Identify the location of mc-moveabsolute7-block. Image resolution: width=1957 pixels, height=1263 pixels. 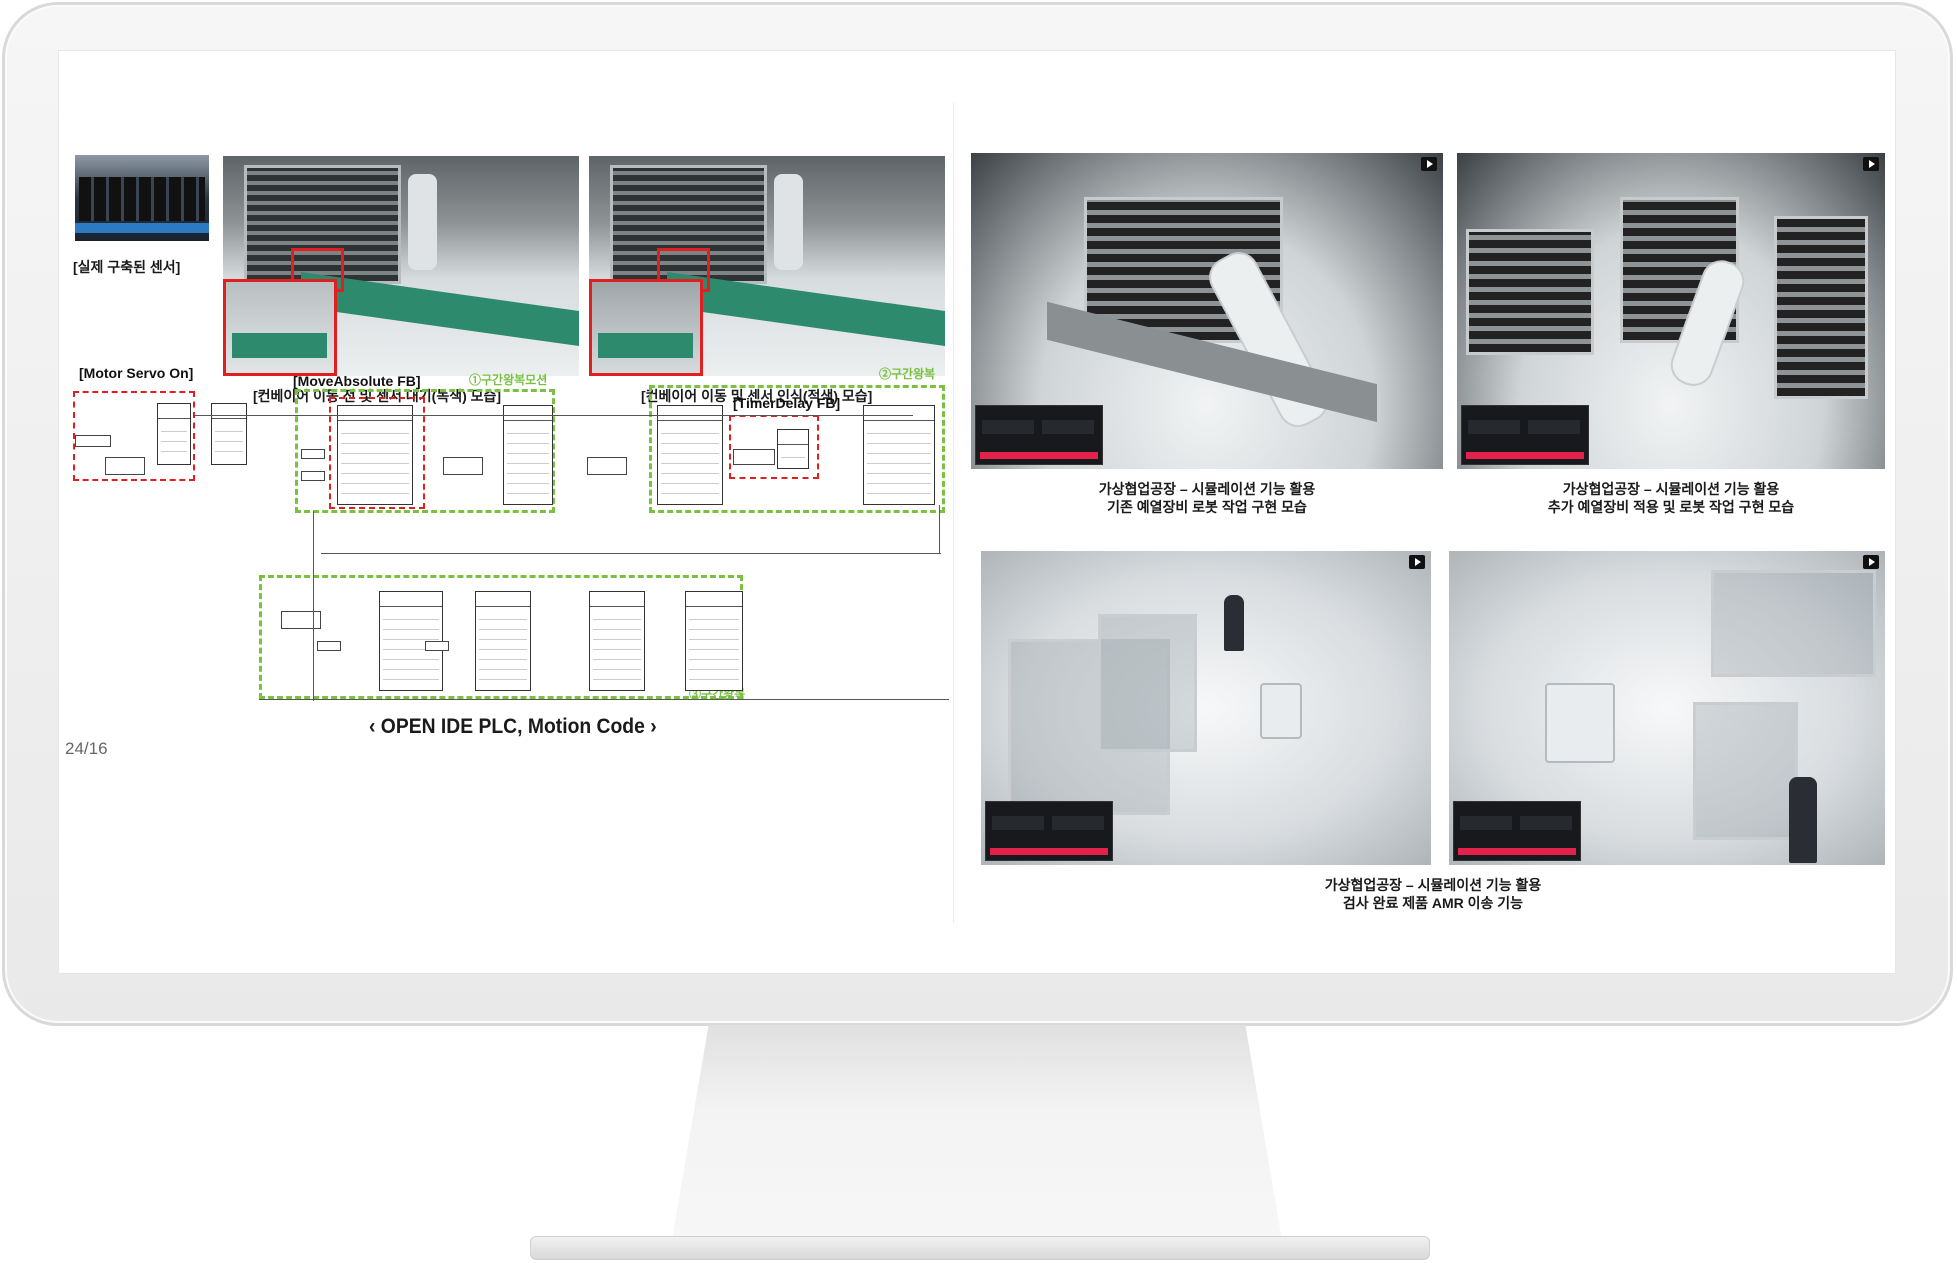
(617, 641).